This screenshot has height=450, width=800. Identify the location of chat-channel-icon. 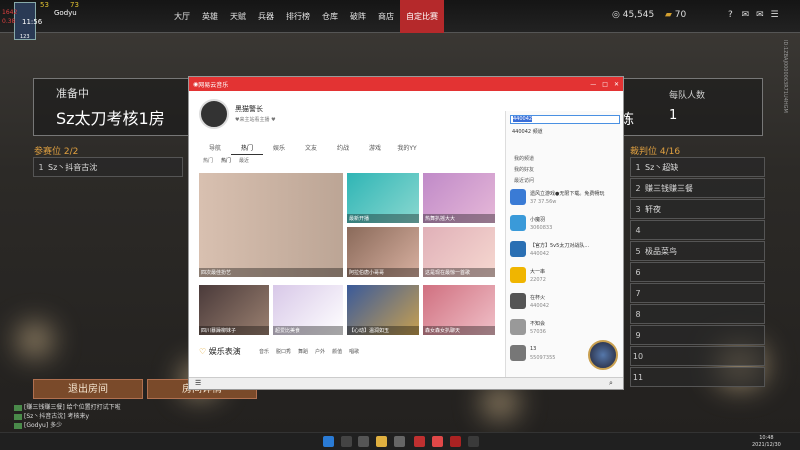
(18, 416).